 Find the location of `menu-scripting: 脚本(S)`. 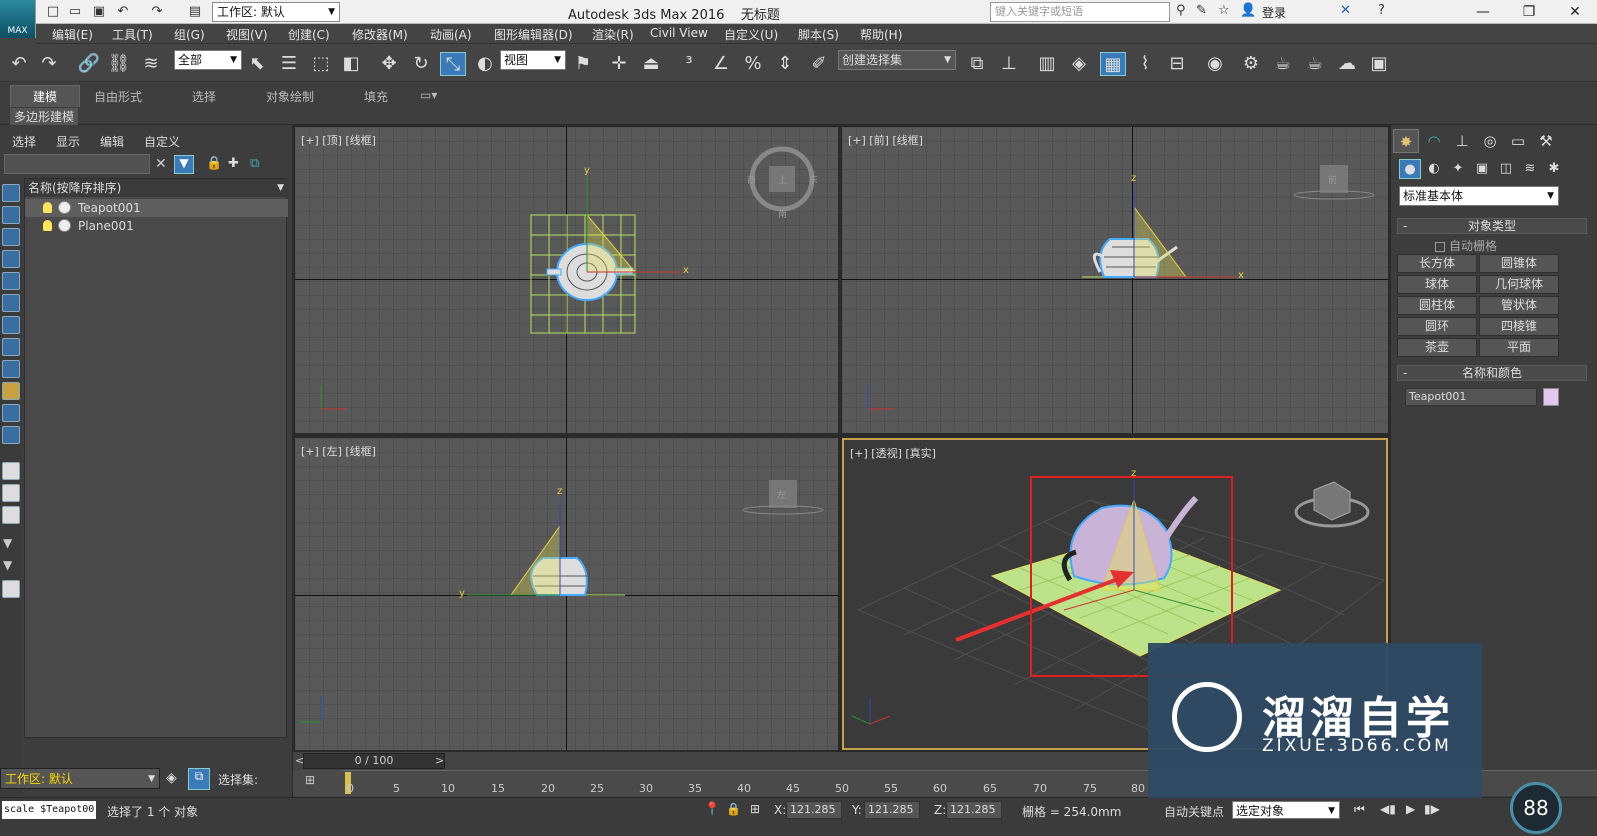

menu-scripting: 脚本(S) is located at coordinates (818, 34).